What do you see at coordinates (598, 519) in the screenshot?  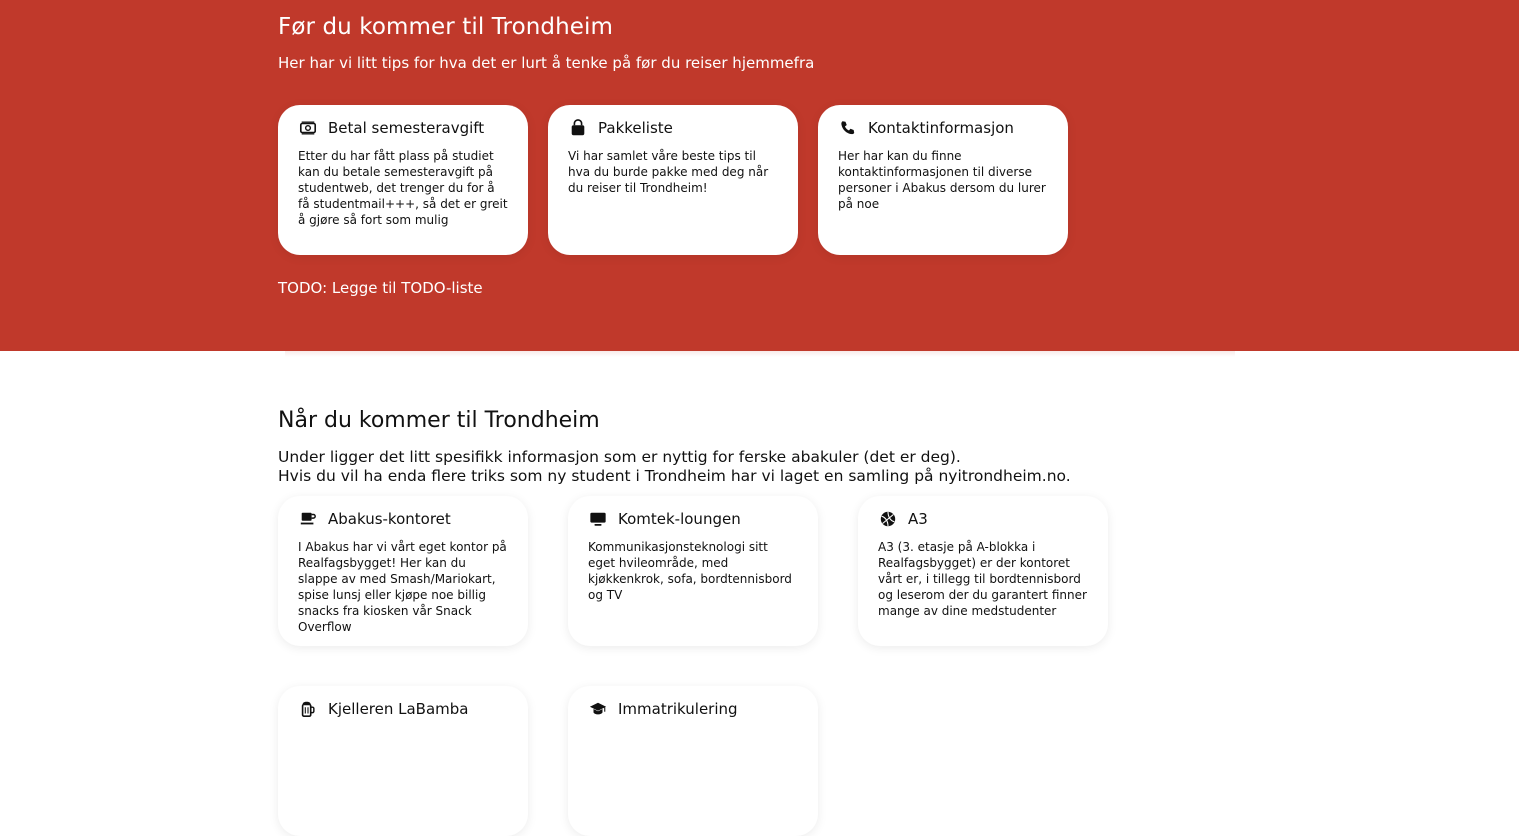 I see `tv-icon` at bounding box center [598, 519].